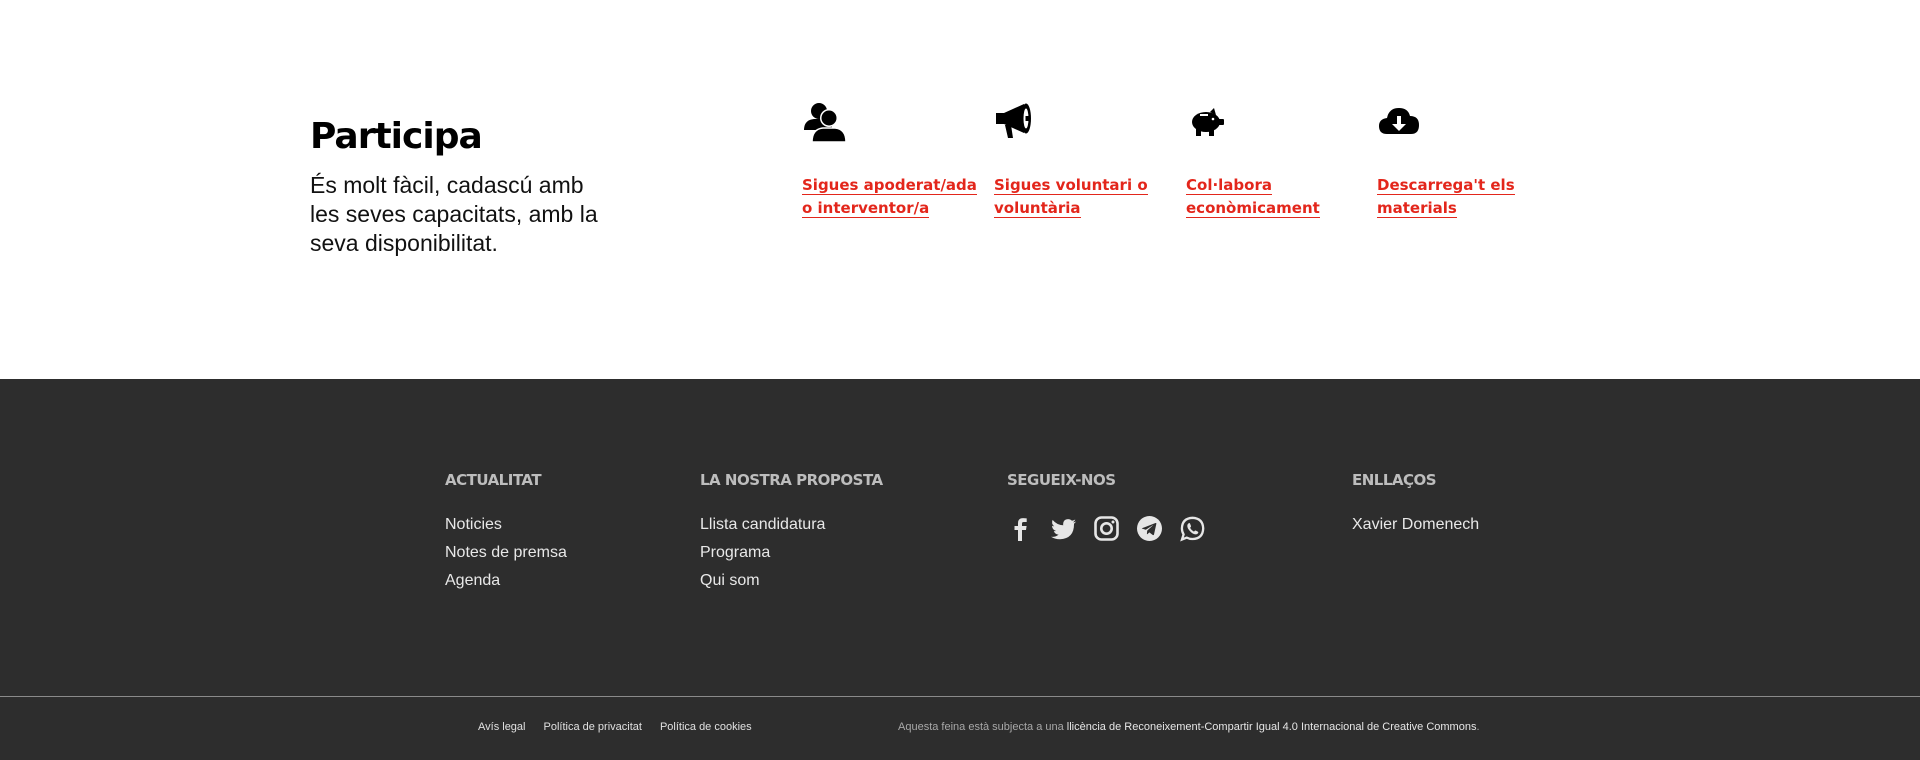  What do you see at coordinates (1209, 122) in the screenshot?
I see `piggy-bank-icon` at bounding box center [1209, 122].